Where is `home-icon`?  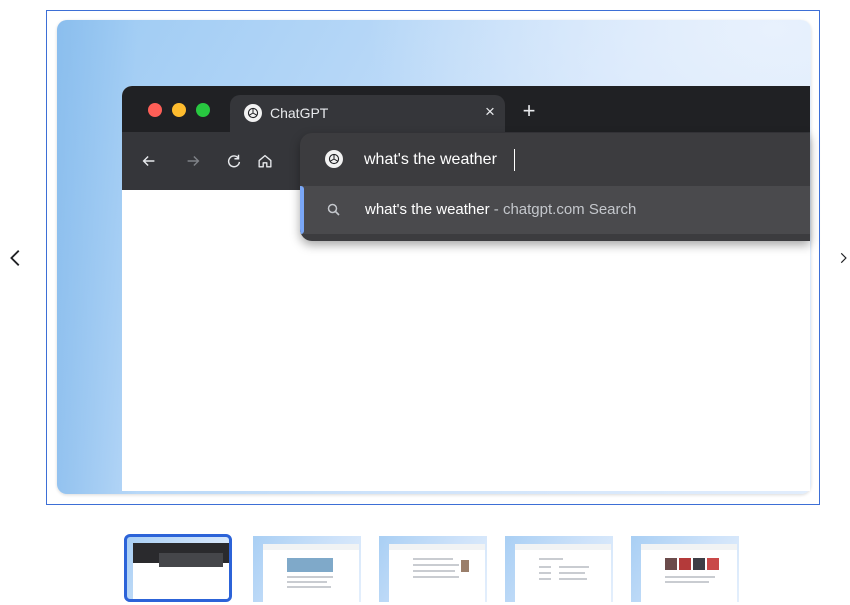
home-icon is located at coordinates (265, 161).